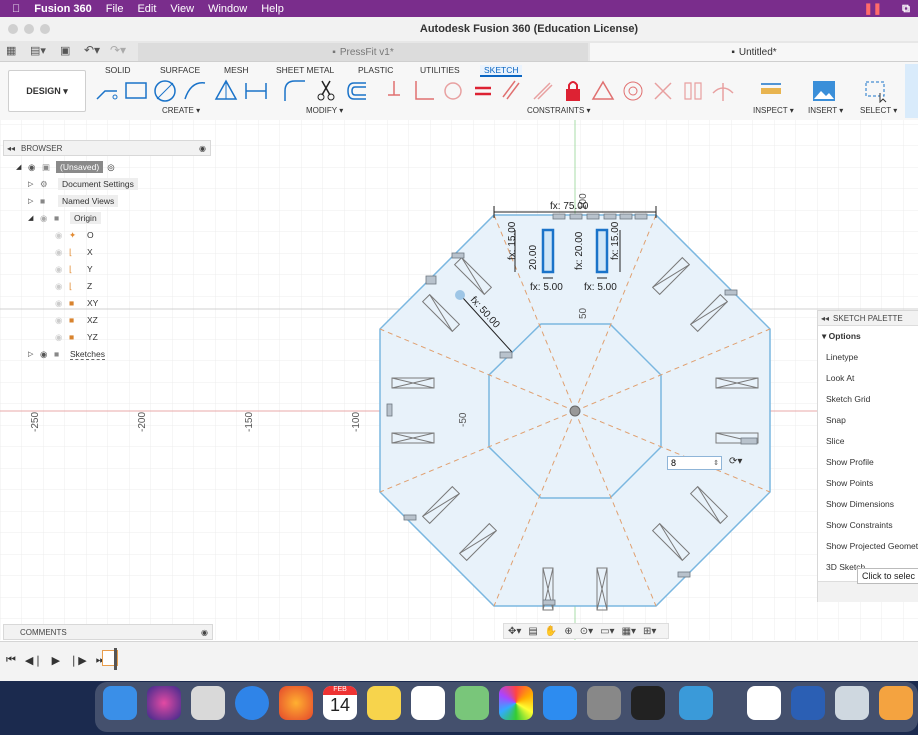 The width and height of the screenshot is (918, 735). What do you see at coordinates (92, 50) in the screenshot?
I see `undo-icon: ↶▾` at bounding box center [92, 50].